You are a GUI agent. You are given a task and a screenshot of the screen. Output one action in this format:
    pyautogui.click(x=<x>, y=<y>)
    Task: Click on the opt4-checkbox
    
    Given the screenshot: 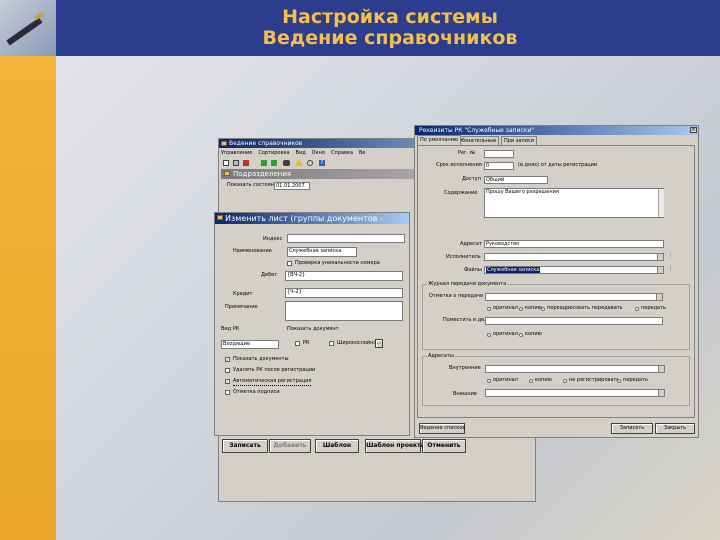 What is the action you would take?
    pyautogui.click(x=227, y=392)
    